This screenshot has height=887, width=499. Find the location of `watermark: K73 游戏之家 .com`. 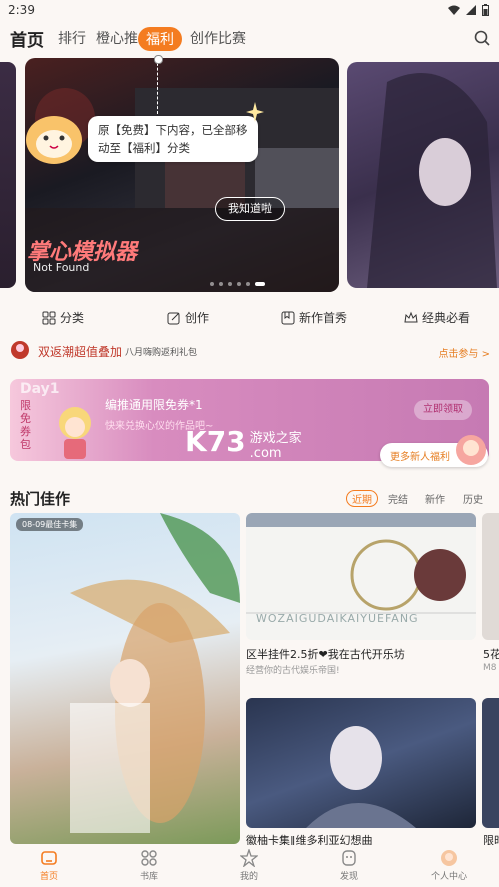

watermark: K73 游戏之家 .com is located at coordinates (243, 443).